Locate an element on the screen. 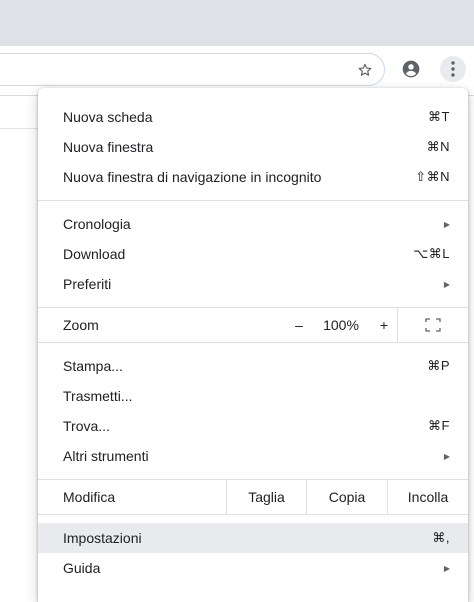  zoom-level: 100% is located at coordinates (341, 325).